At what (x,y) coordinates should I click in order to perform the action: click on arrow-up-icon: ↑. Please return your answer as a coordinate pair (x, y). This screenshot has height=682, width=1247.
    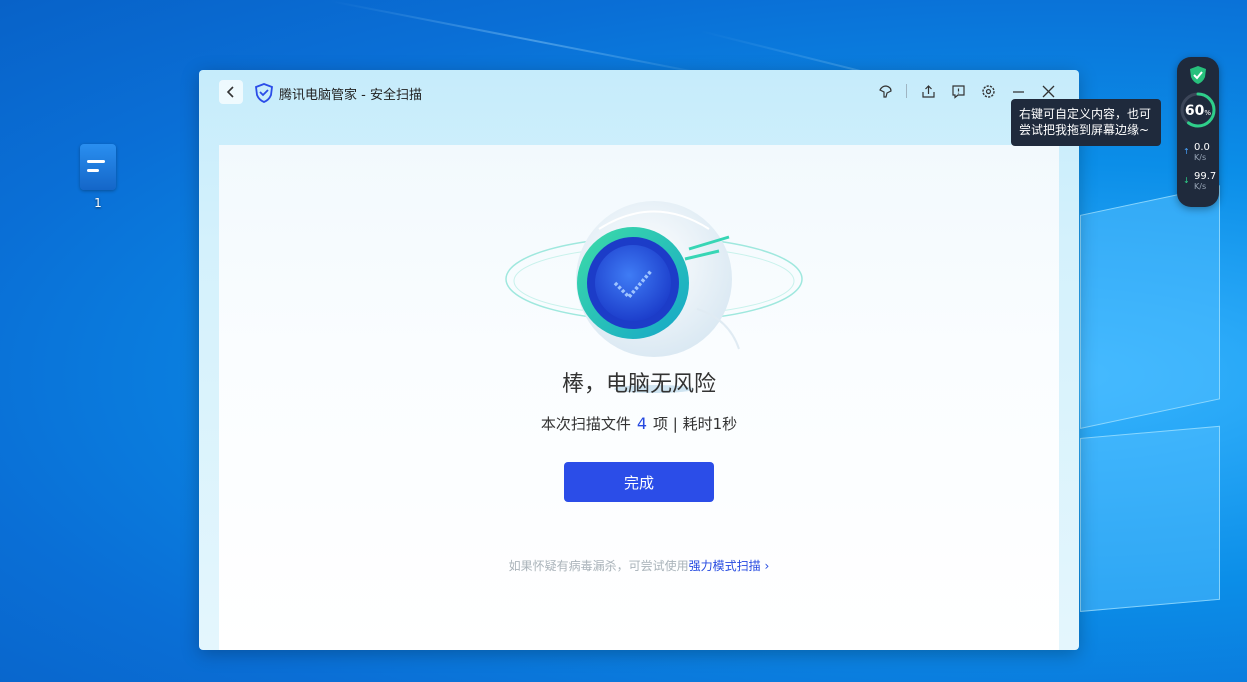
    Looking at the image, I should click on (1186, 151).